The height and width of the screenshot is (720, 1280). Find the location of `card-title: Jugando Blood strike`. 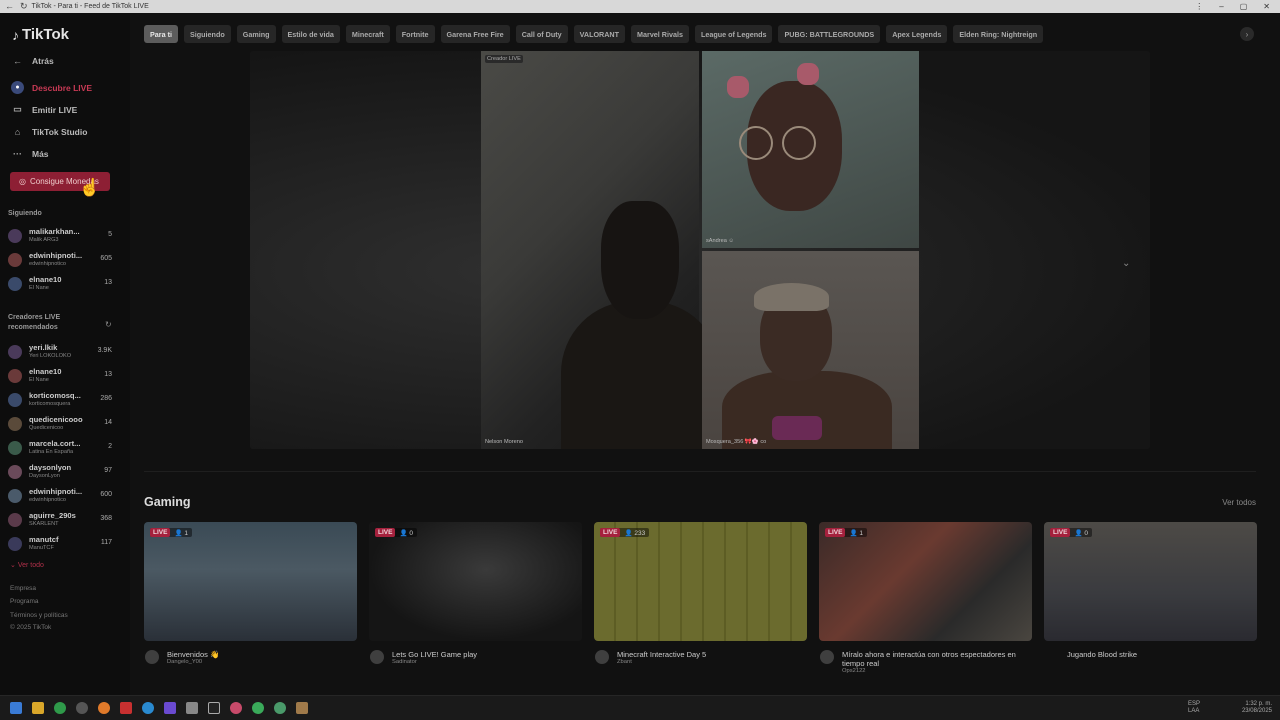

card-title: Jugando Blood strike is located at coordinates (1162, 654).